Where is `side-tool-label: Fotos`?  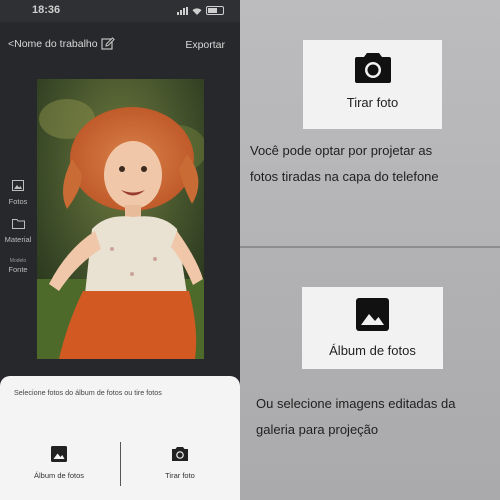 side-tool-label: Fotos is located at coordinates (18, 201).